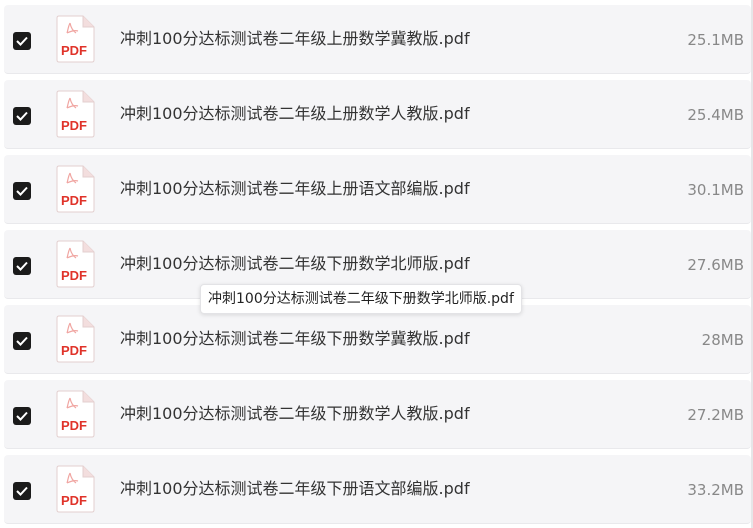  I want to click on file-size: 33.2MB, so click(715, 490).